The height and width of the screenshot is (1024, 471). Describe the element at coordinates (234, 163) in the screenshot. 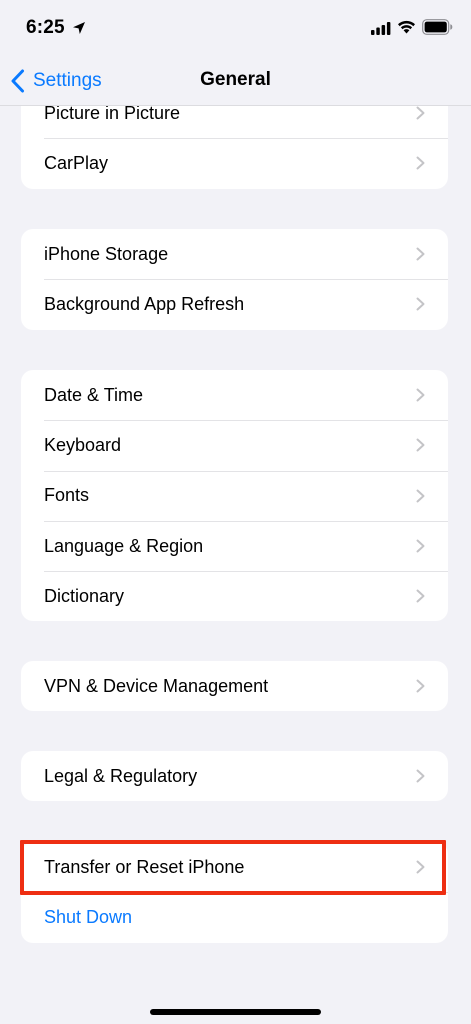

I see `row-carplay: CarPlay` at that location.